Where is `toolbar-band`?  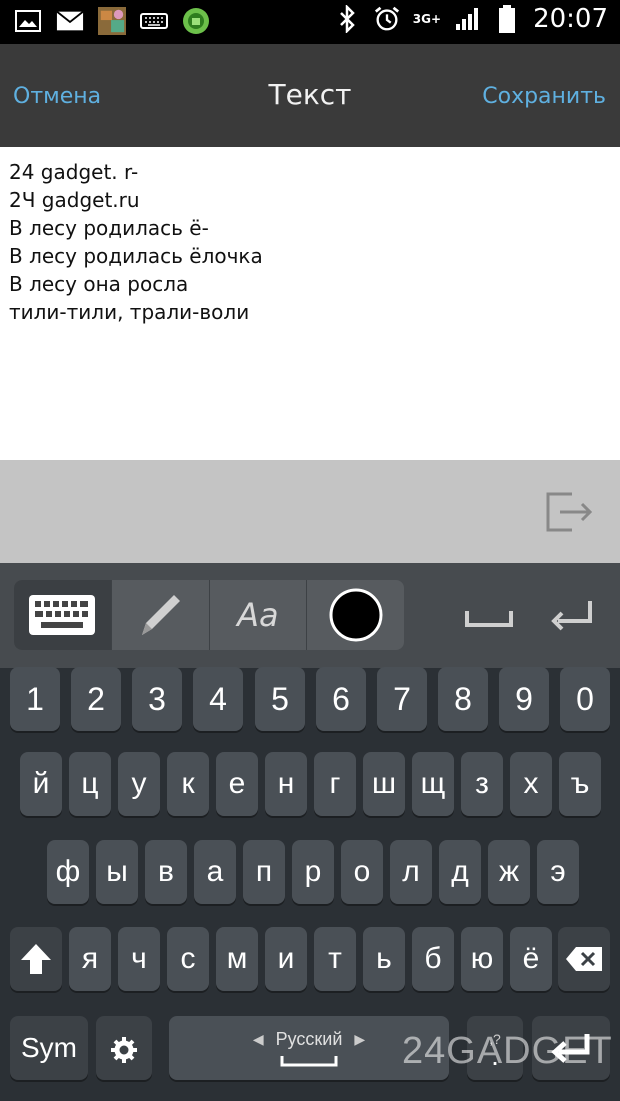
toolbar-band is located at coordinates (310, 511).